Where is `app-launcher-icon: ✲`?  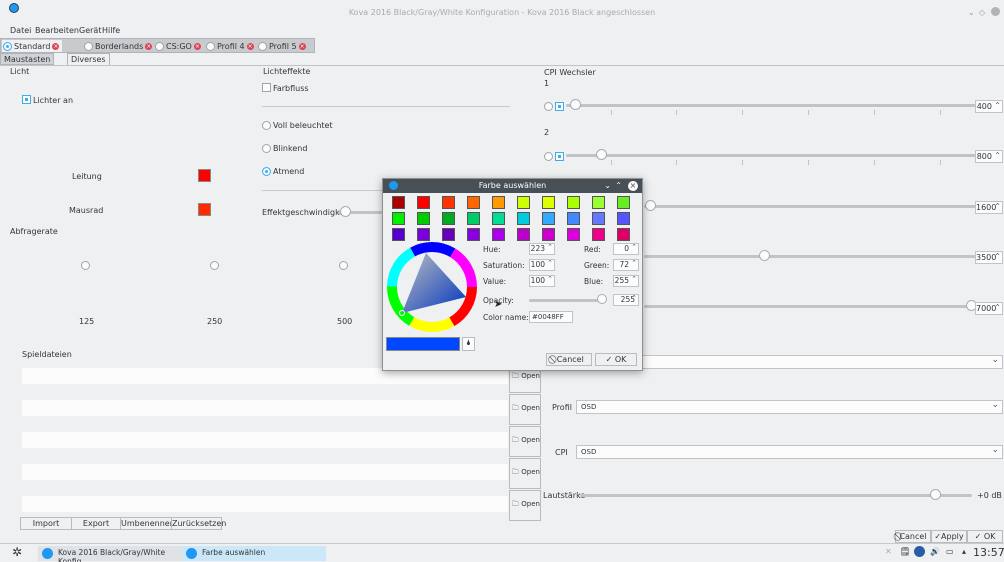
app-launcher-icon: ✲ is located at coordinates (17, 552).